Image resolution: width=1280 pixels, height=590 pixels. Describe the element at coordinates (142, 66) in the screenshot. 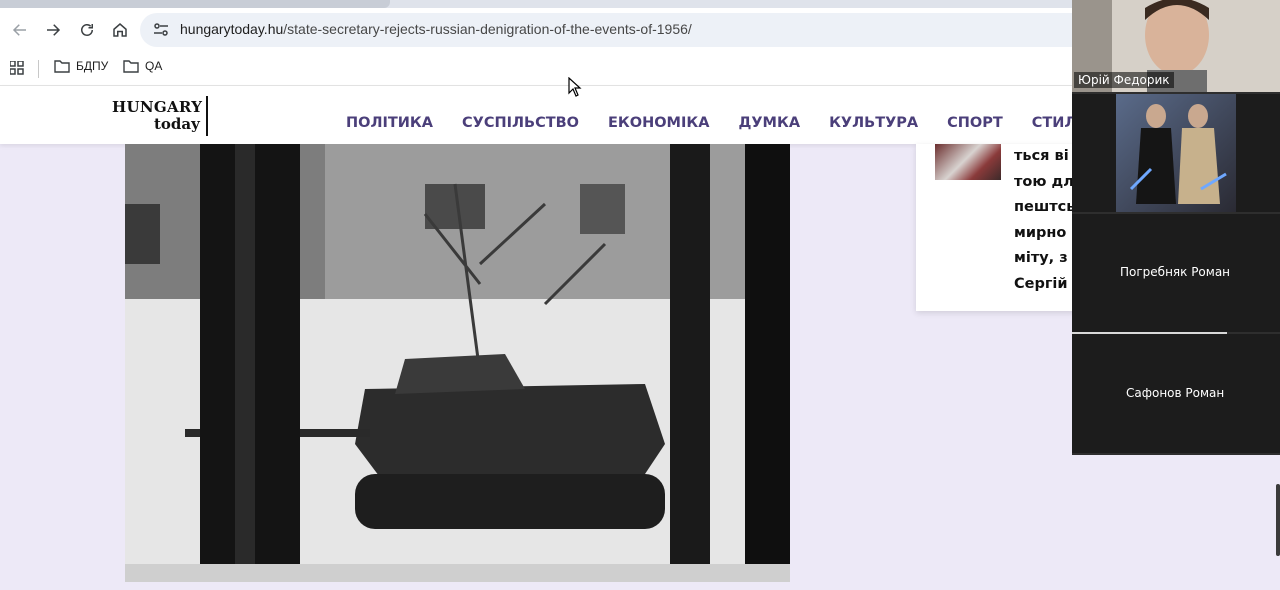

I see `bookmark-qa: QA` at that location.